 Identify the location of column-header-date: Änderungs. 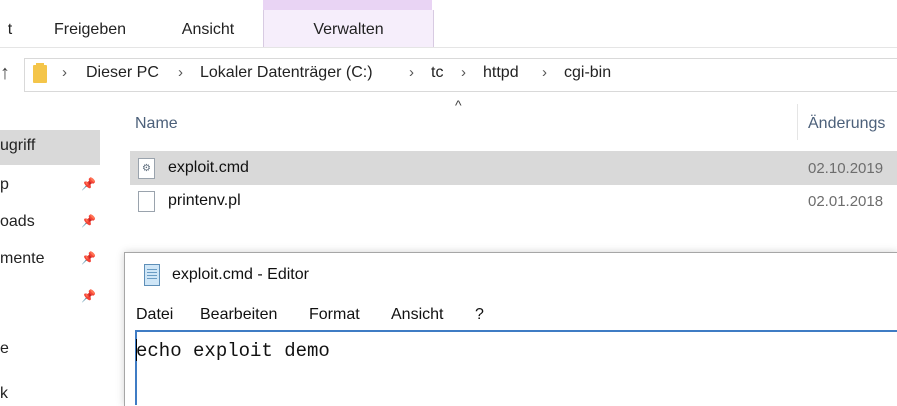
(846, 124).